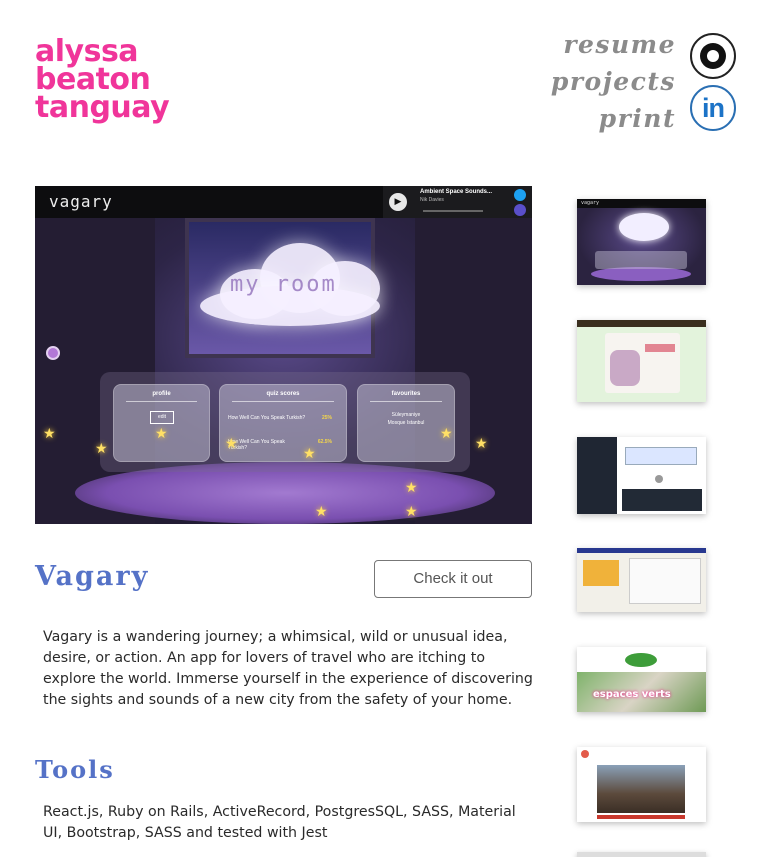 The width and height of the screenshot is (764, 857). Describe the element at coordinates (613, 44) in the screenshot. I see `nav-resume: resume` at that location.